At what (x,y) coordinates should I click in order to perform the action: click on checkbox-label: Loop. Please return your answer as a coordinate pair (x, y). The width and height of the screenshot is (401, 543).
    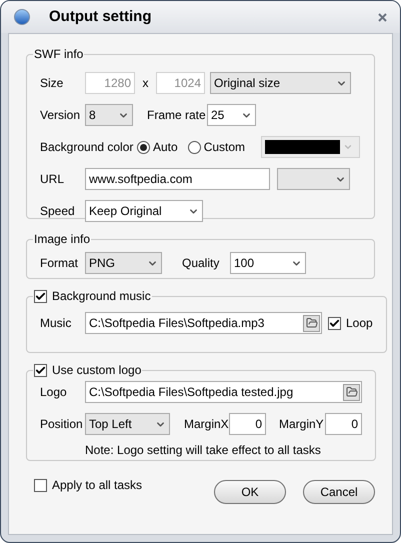
    Looking at the image, I should click on (359, 323).